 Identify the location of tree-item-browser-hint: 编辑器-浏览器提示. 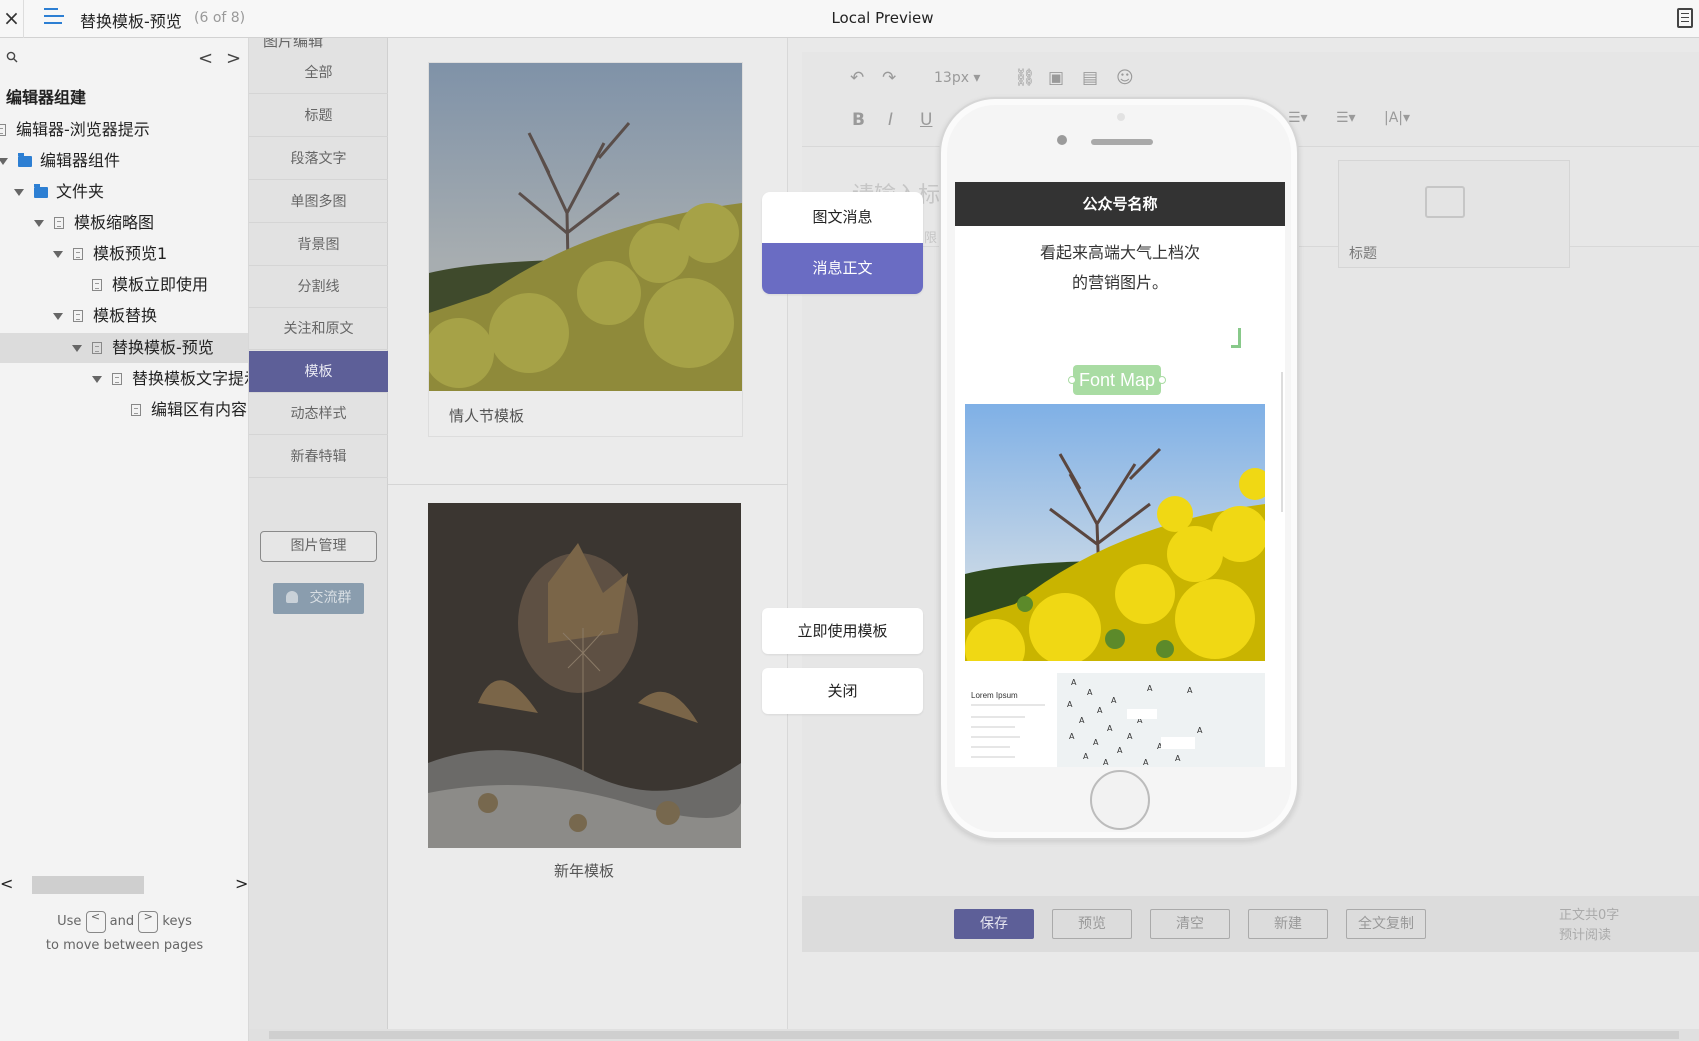
(75, 130).